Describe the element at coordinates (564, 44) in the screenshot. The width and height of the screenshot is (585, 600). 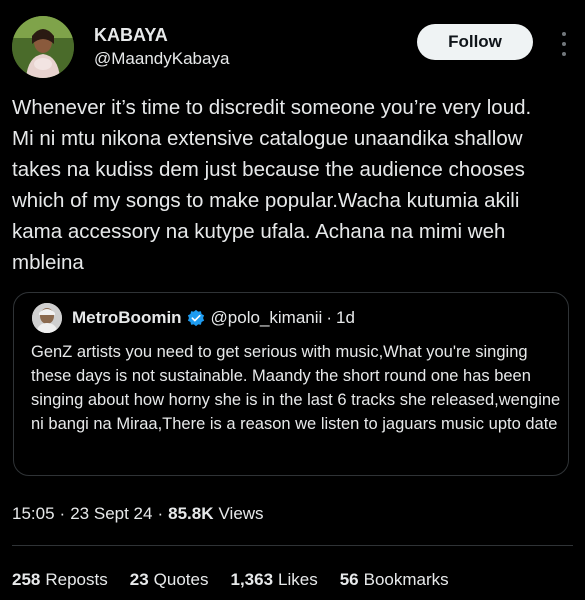
I see `more-options-icon` at that location.